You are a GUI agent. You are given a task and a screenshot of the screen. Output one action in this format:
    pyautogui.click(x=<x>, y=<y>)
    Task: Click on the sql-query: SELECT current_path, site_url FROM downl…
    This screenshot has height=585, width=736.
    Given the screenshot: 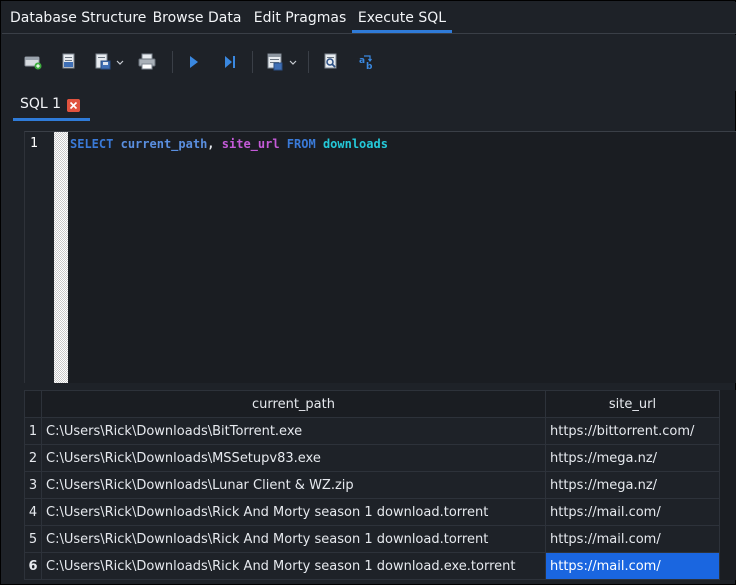 What is the action you would take?
    pyautogui.click(x=229, y=144)
    